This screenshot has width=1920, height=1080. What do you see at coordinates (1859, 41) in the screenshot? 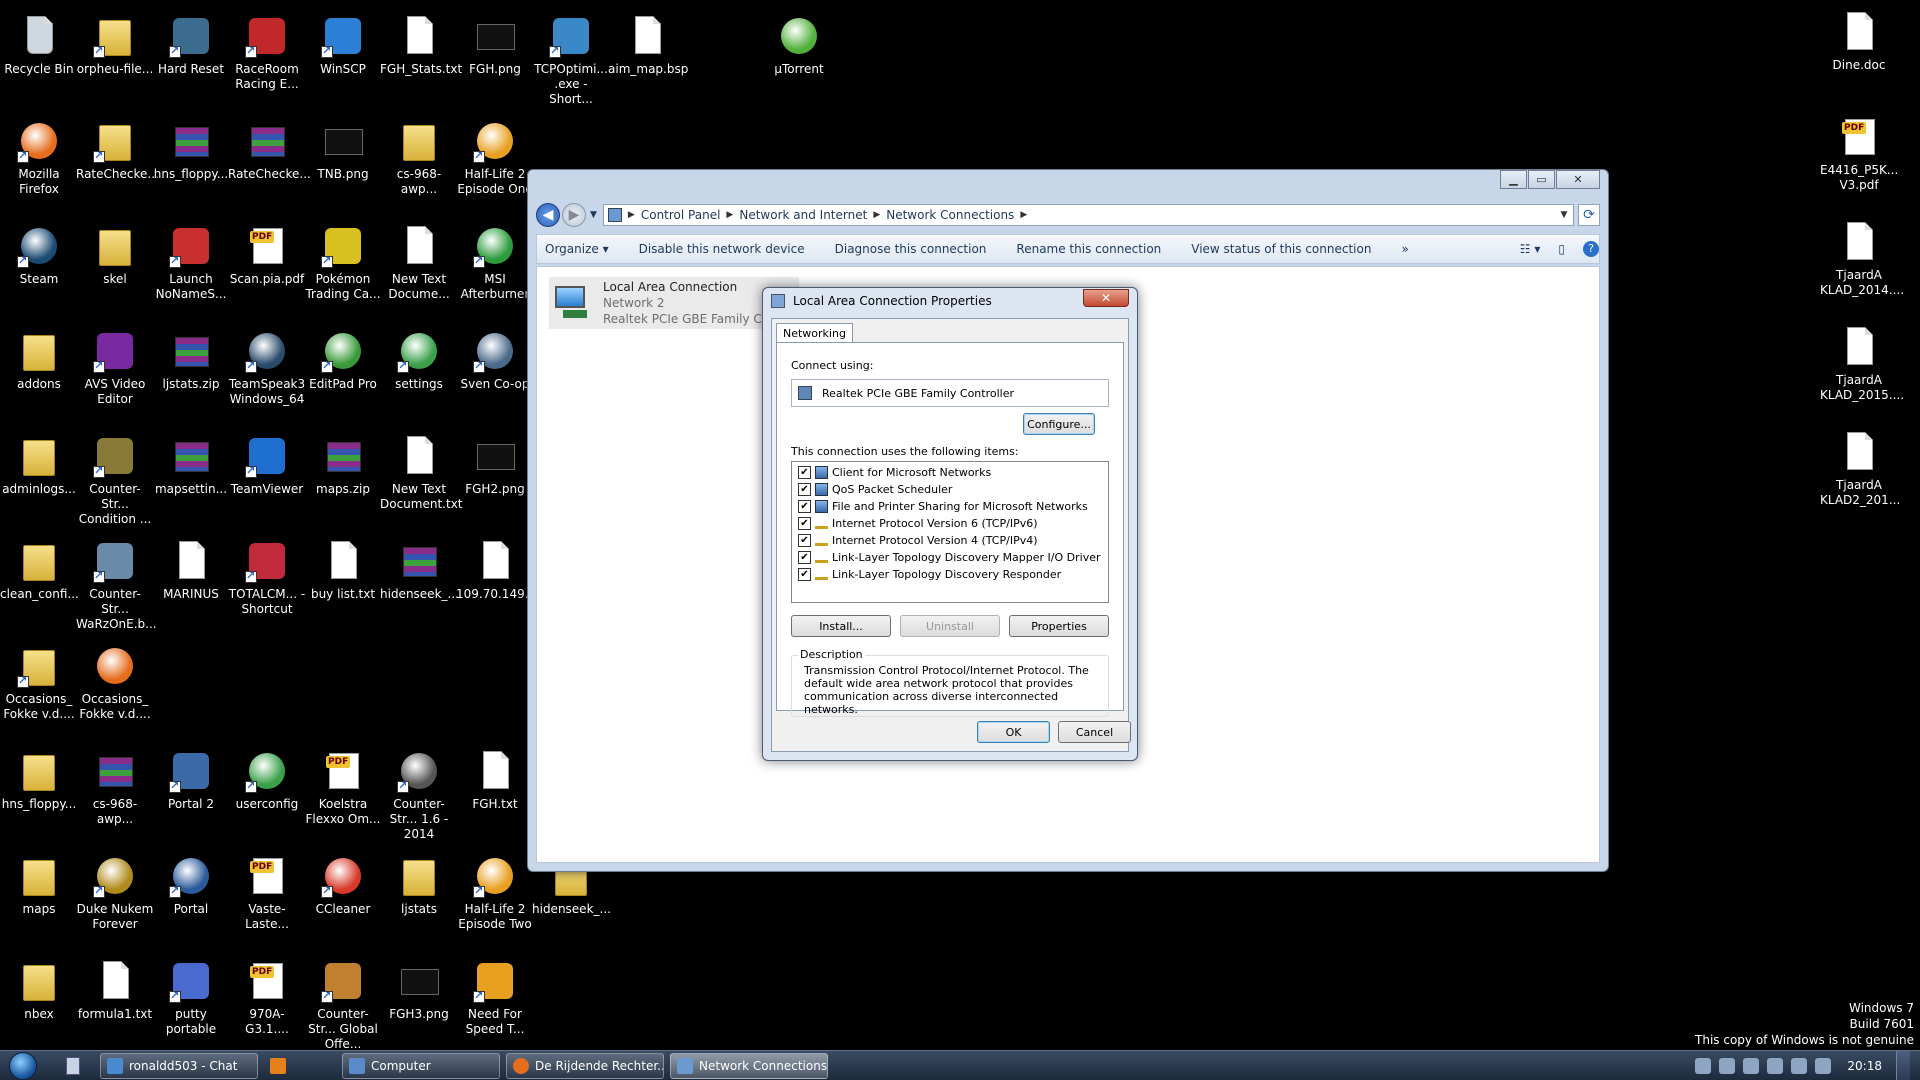
I see `desktop-icon: Dine.doc` at bounding box center [1859, 41].